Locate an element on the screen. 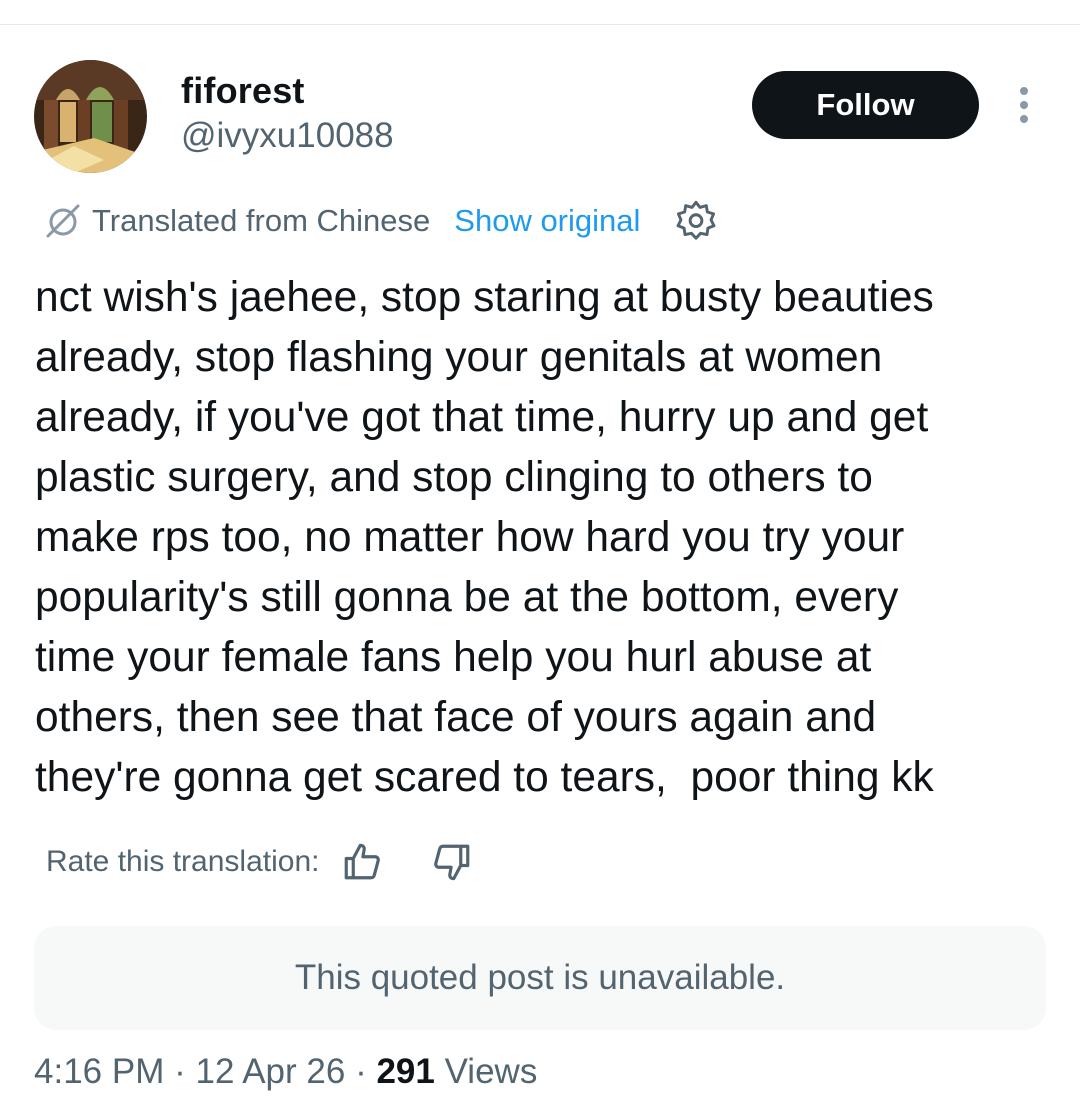 The image size is (1080, 1102). rate-translation-row: Rate this translation: is located at coordinates (259, 862).